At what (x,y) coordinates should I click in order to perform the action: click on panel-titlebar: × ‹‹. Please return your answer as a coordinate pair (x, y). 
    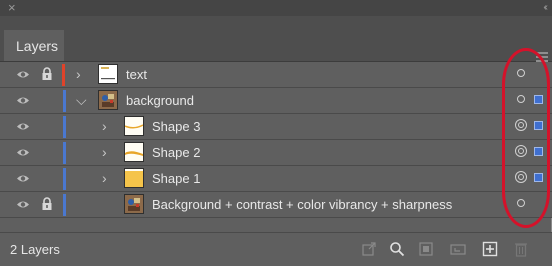
    Looking at the image, I should click on (276, 8).